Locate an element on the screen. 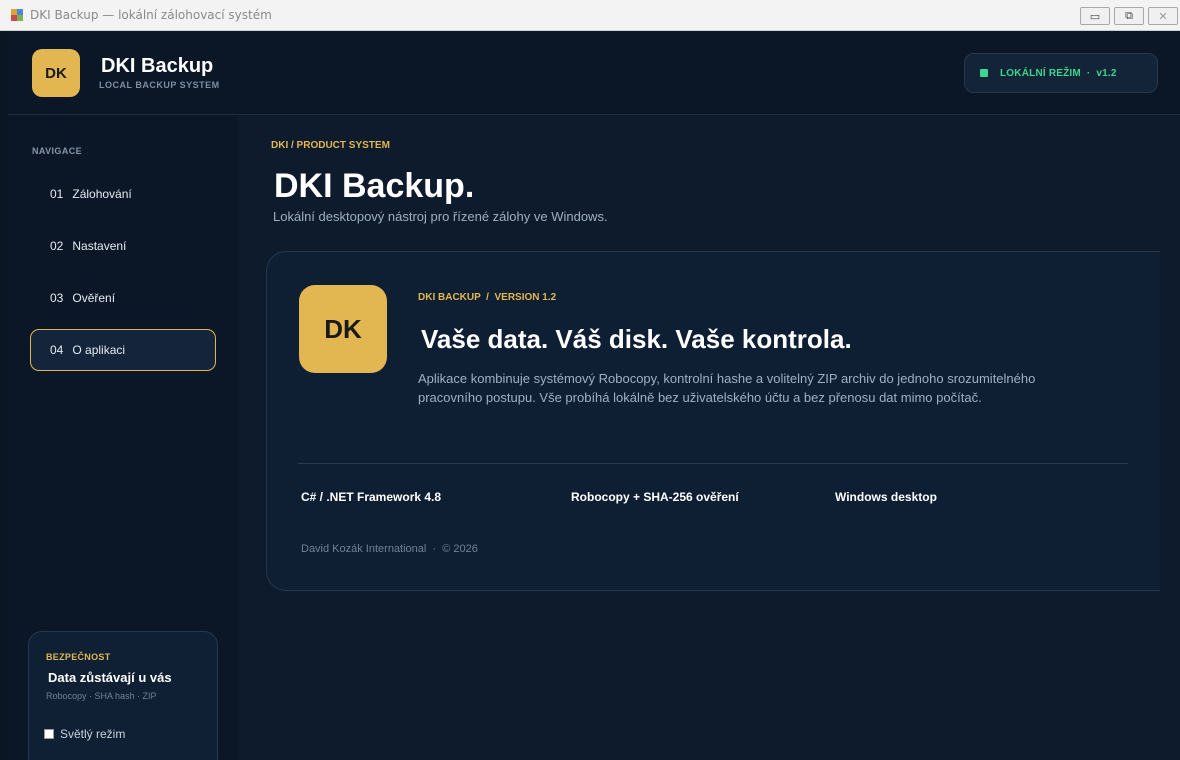 The image size is (1180, 760). light-mode-checkbox is located at coordinates (49, 734).